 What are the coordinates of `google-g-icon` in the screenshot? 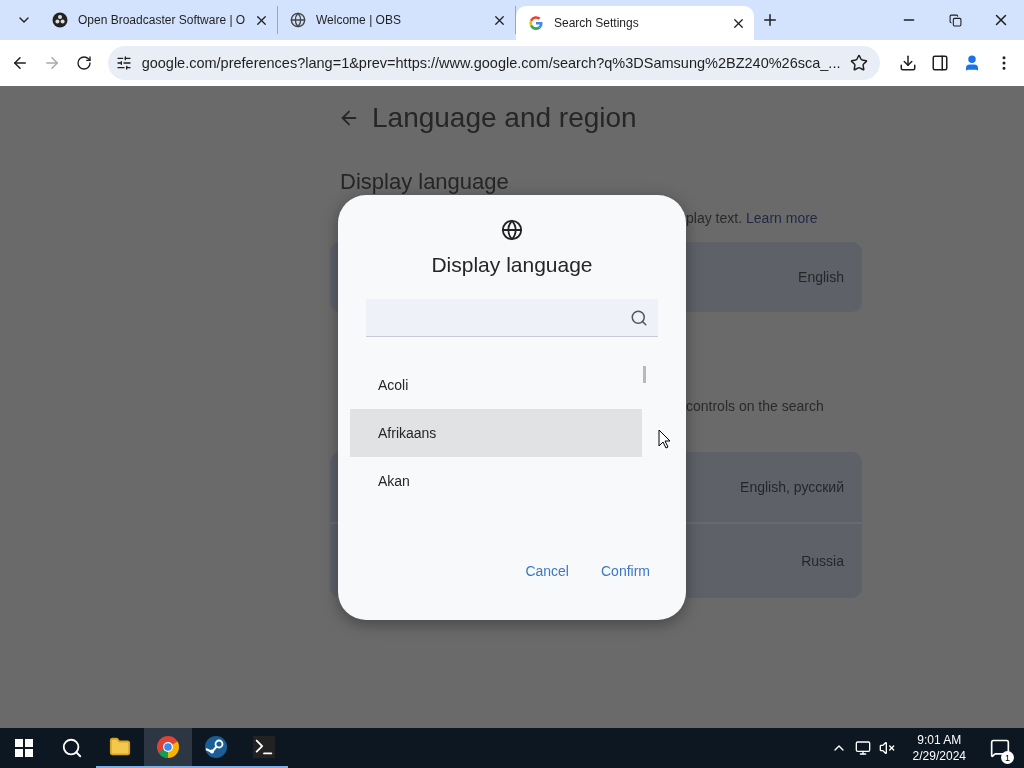 It's located at (536, 23).